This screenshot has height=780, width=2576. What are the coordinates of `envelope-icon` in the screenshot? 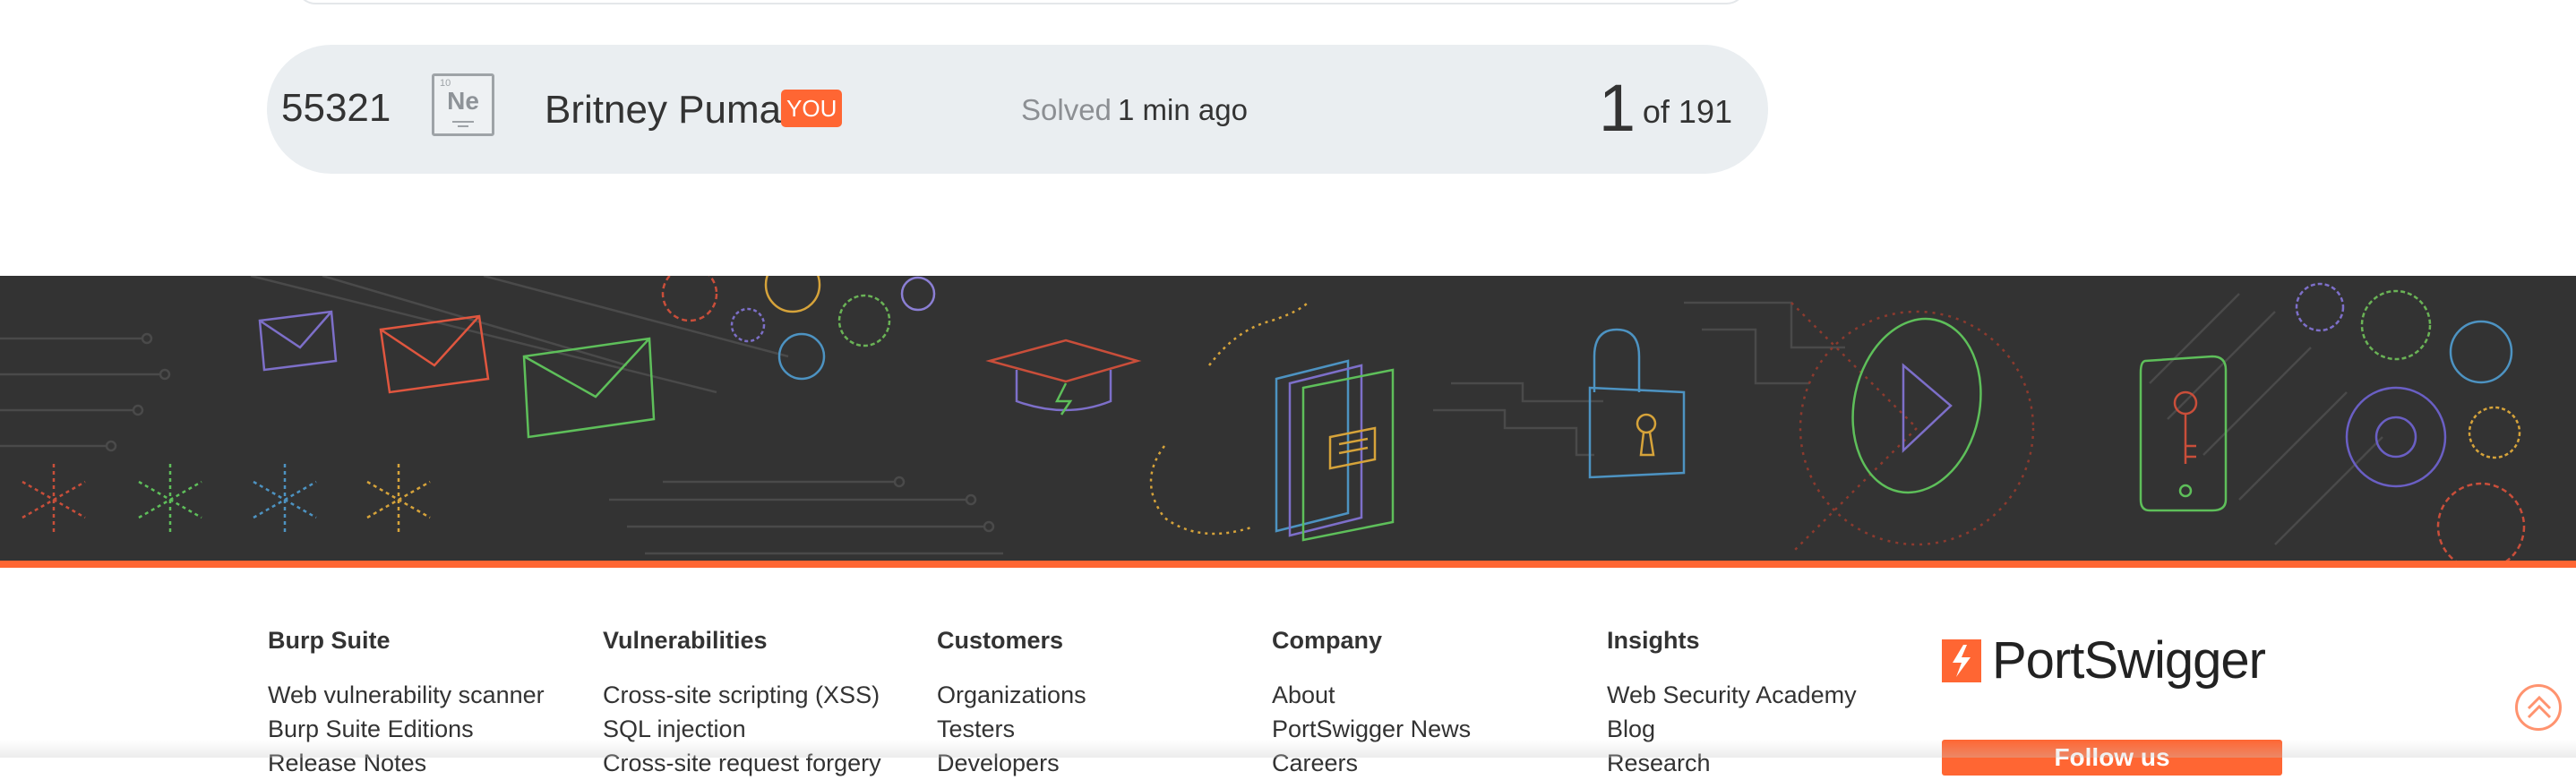 It's located at (457, 374).